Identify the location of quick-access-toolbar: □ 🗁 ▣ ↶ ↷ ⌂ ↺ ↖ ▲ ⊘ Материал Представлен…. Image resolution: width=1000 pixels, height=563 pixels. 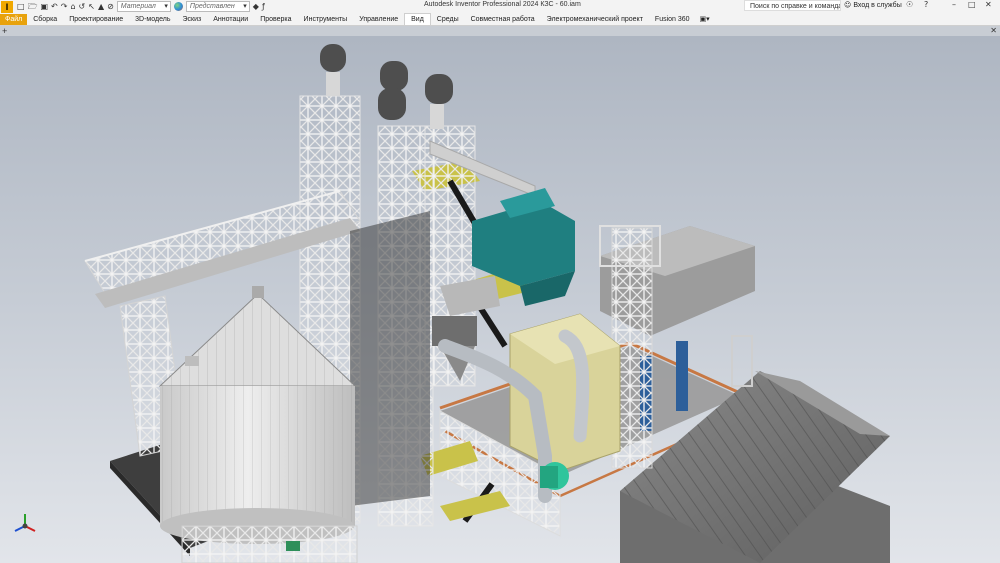
(141, 6).